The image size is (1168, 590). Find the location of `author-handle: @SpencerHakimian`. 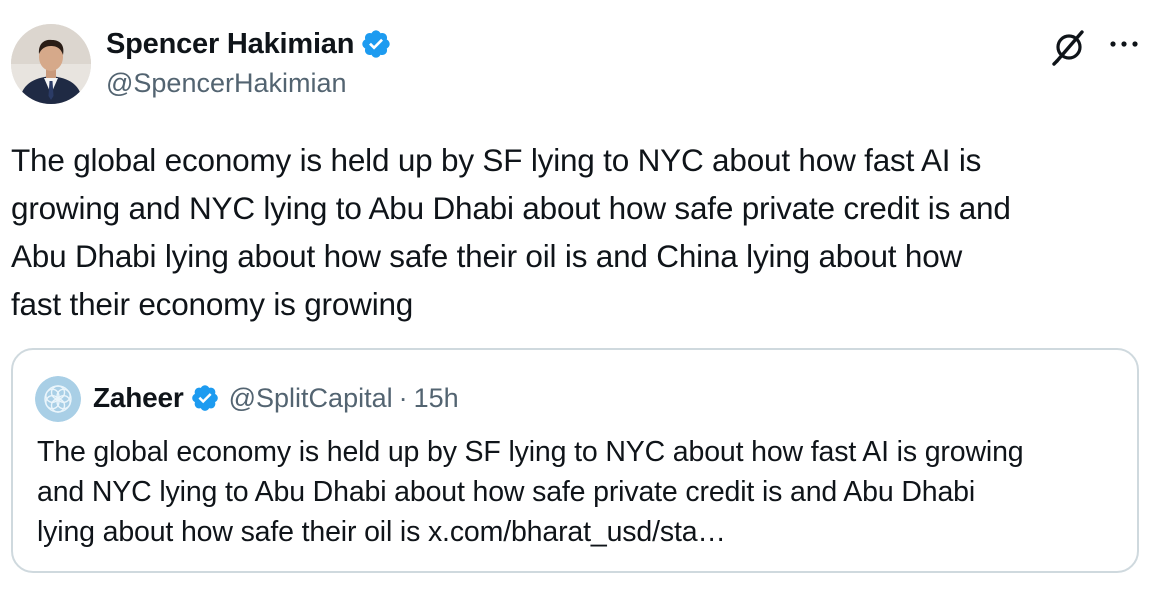

author-handle: @SpencerHakimian is located at coordinates (226, 83).